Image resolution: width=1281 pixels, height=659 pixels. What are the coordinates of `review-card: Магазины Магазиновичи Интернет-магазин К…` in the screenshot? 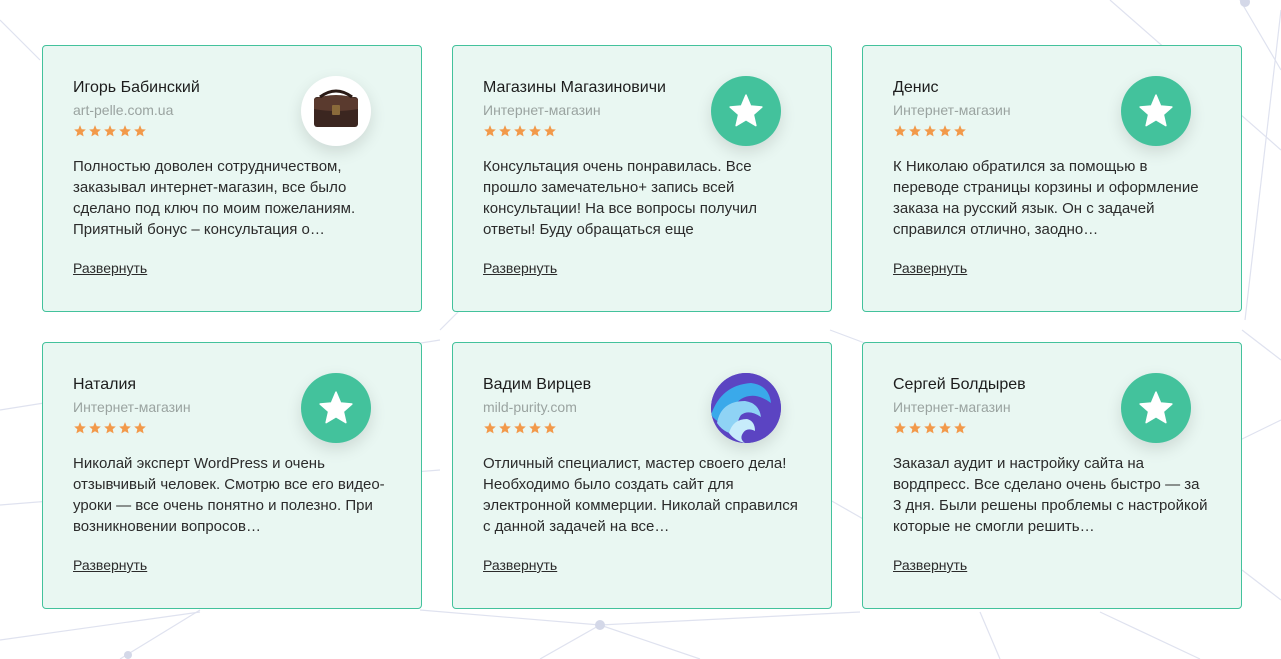 It's located at (642, 178).